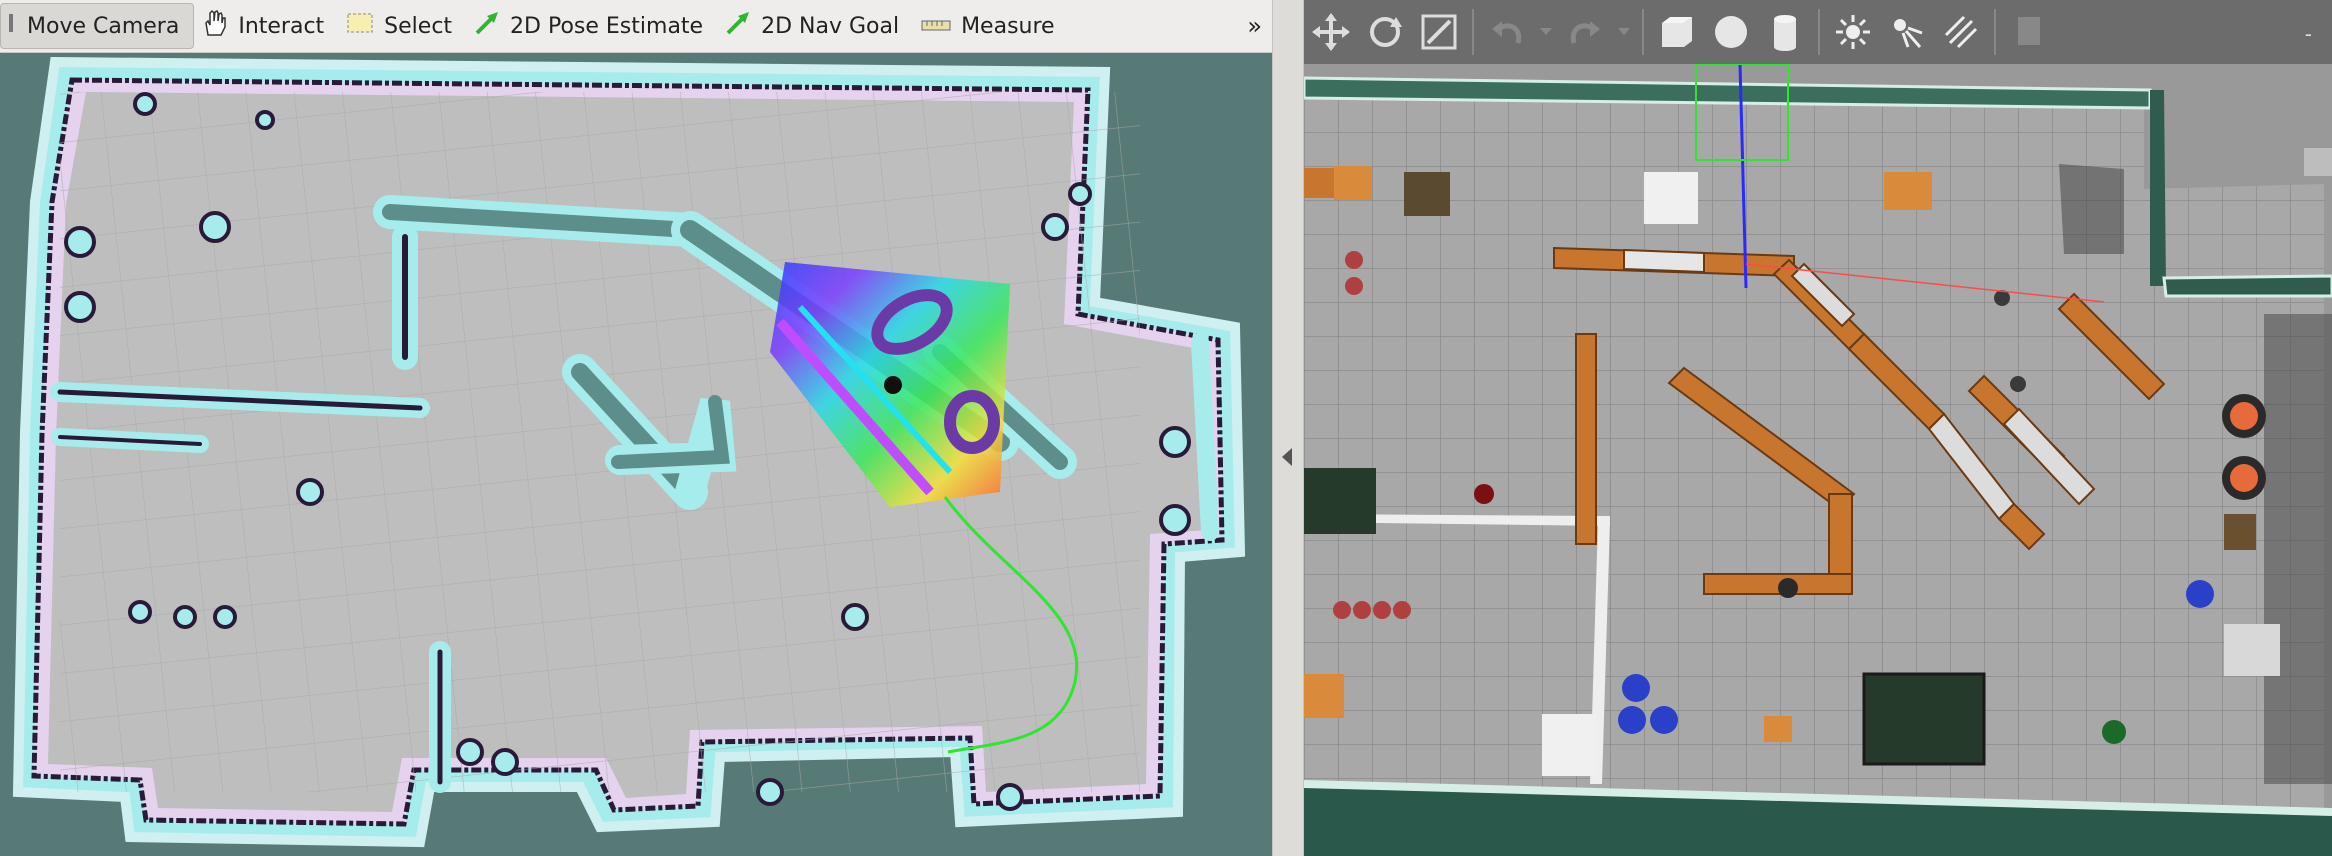 Image resolution: width=2332 pixels, height=856 pixels. Describe the element at coordinates (2029, 32) in the screenshot. I see `copy-icon` at that location.